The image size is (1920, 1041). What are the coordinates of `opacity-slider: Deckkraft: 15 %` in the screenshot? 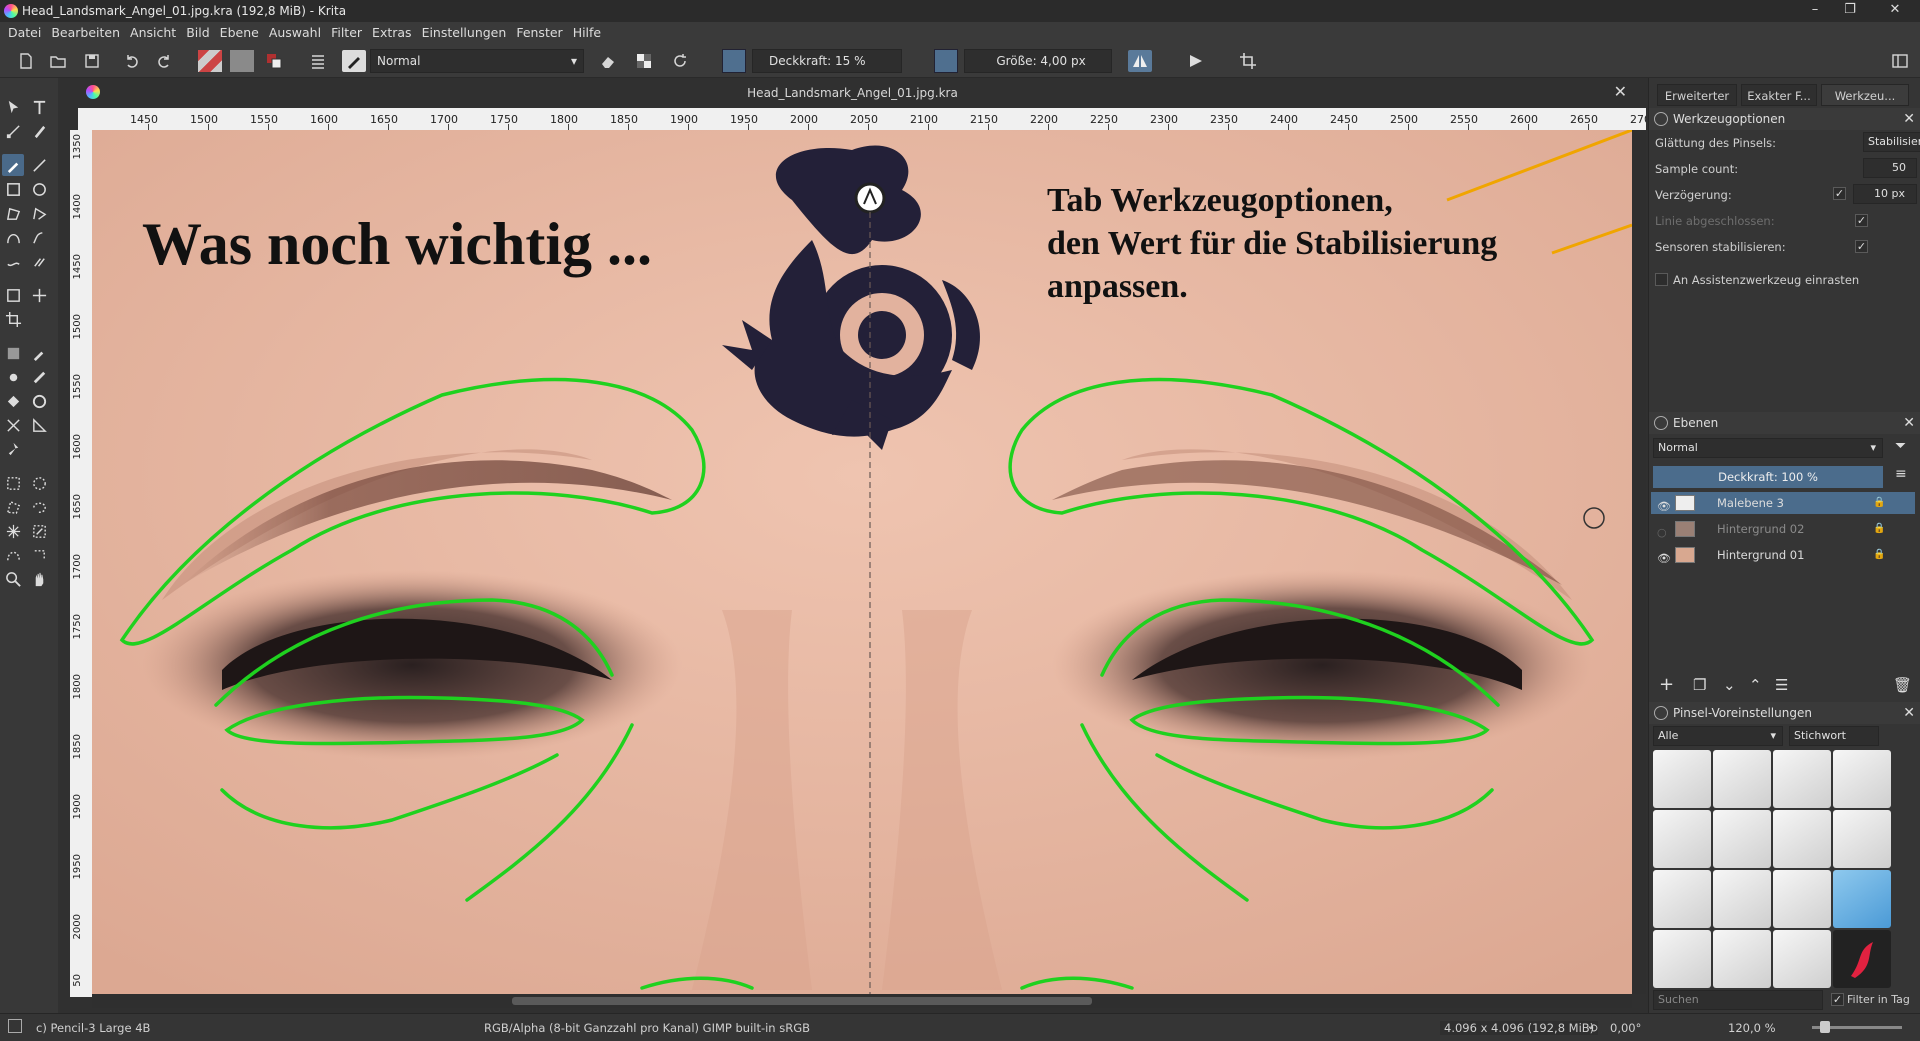 It's located at (827, 61).